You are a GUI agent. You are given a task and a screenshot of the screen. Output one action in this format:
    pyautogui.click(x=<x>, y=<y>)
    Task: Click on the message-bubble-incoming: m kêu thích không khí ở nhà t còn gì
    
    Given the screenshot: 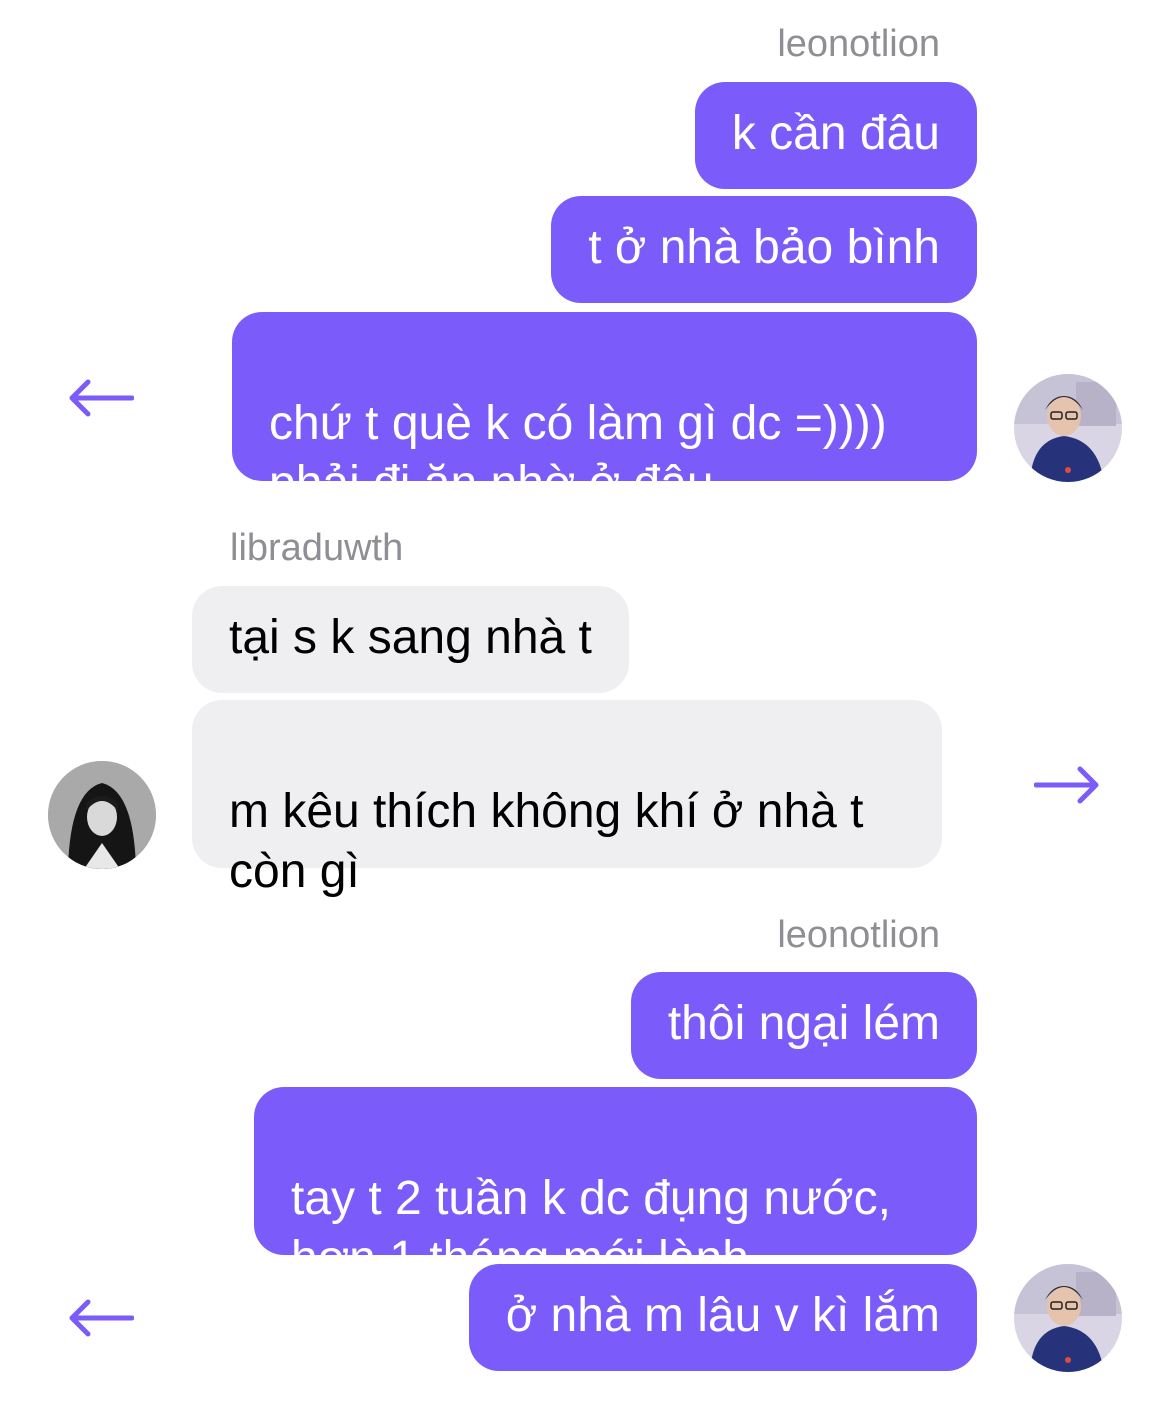 What is the action you would take?
    pyautogui.click(x=567, y=799)
    